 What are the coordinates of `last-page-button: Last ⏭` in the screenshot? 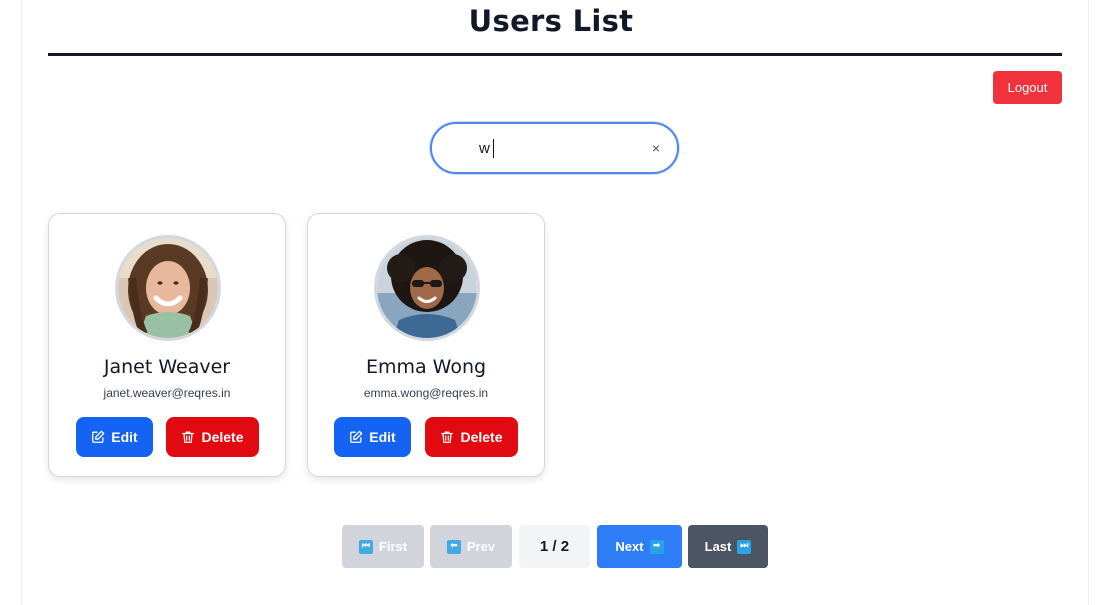 It's located at (728, 546).